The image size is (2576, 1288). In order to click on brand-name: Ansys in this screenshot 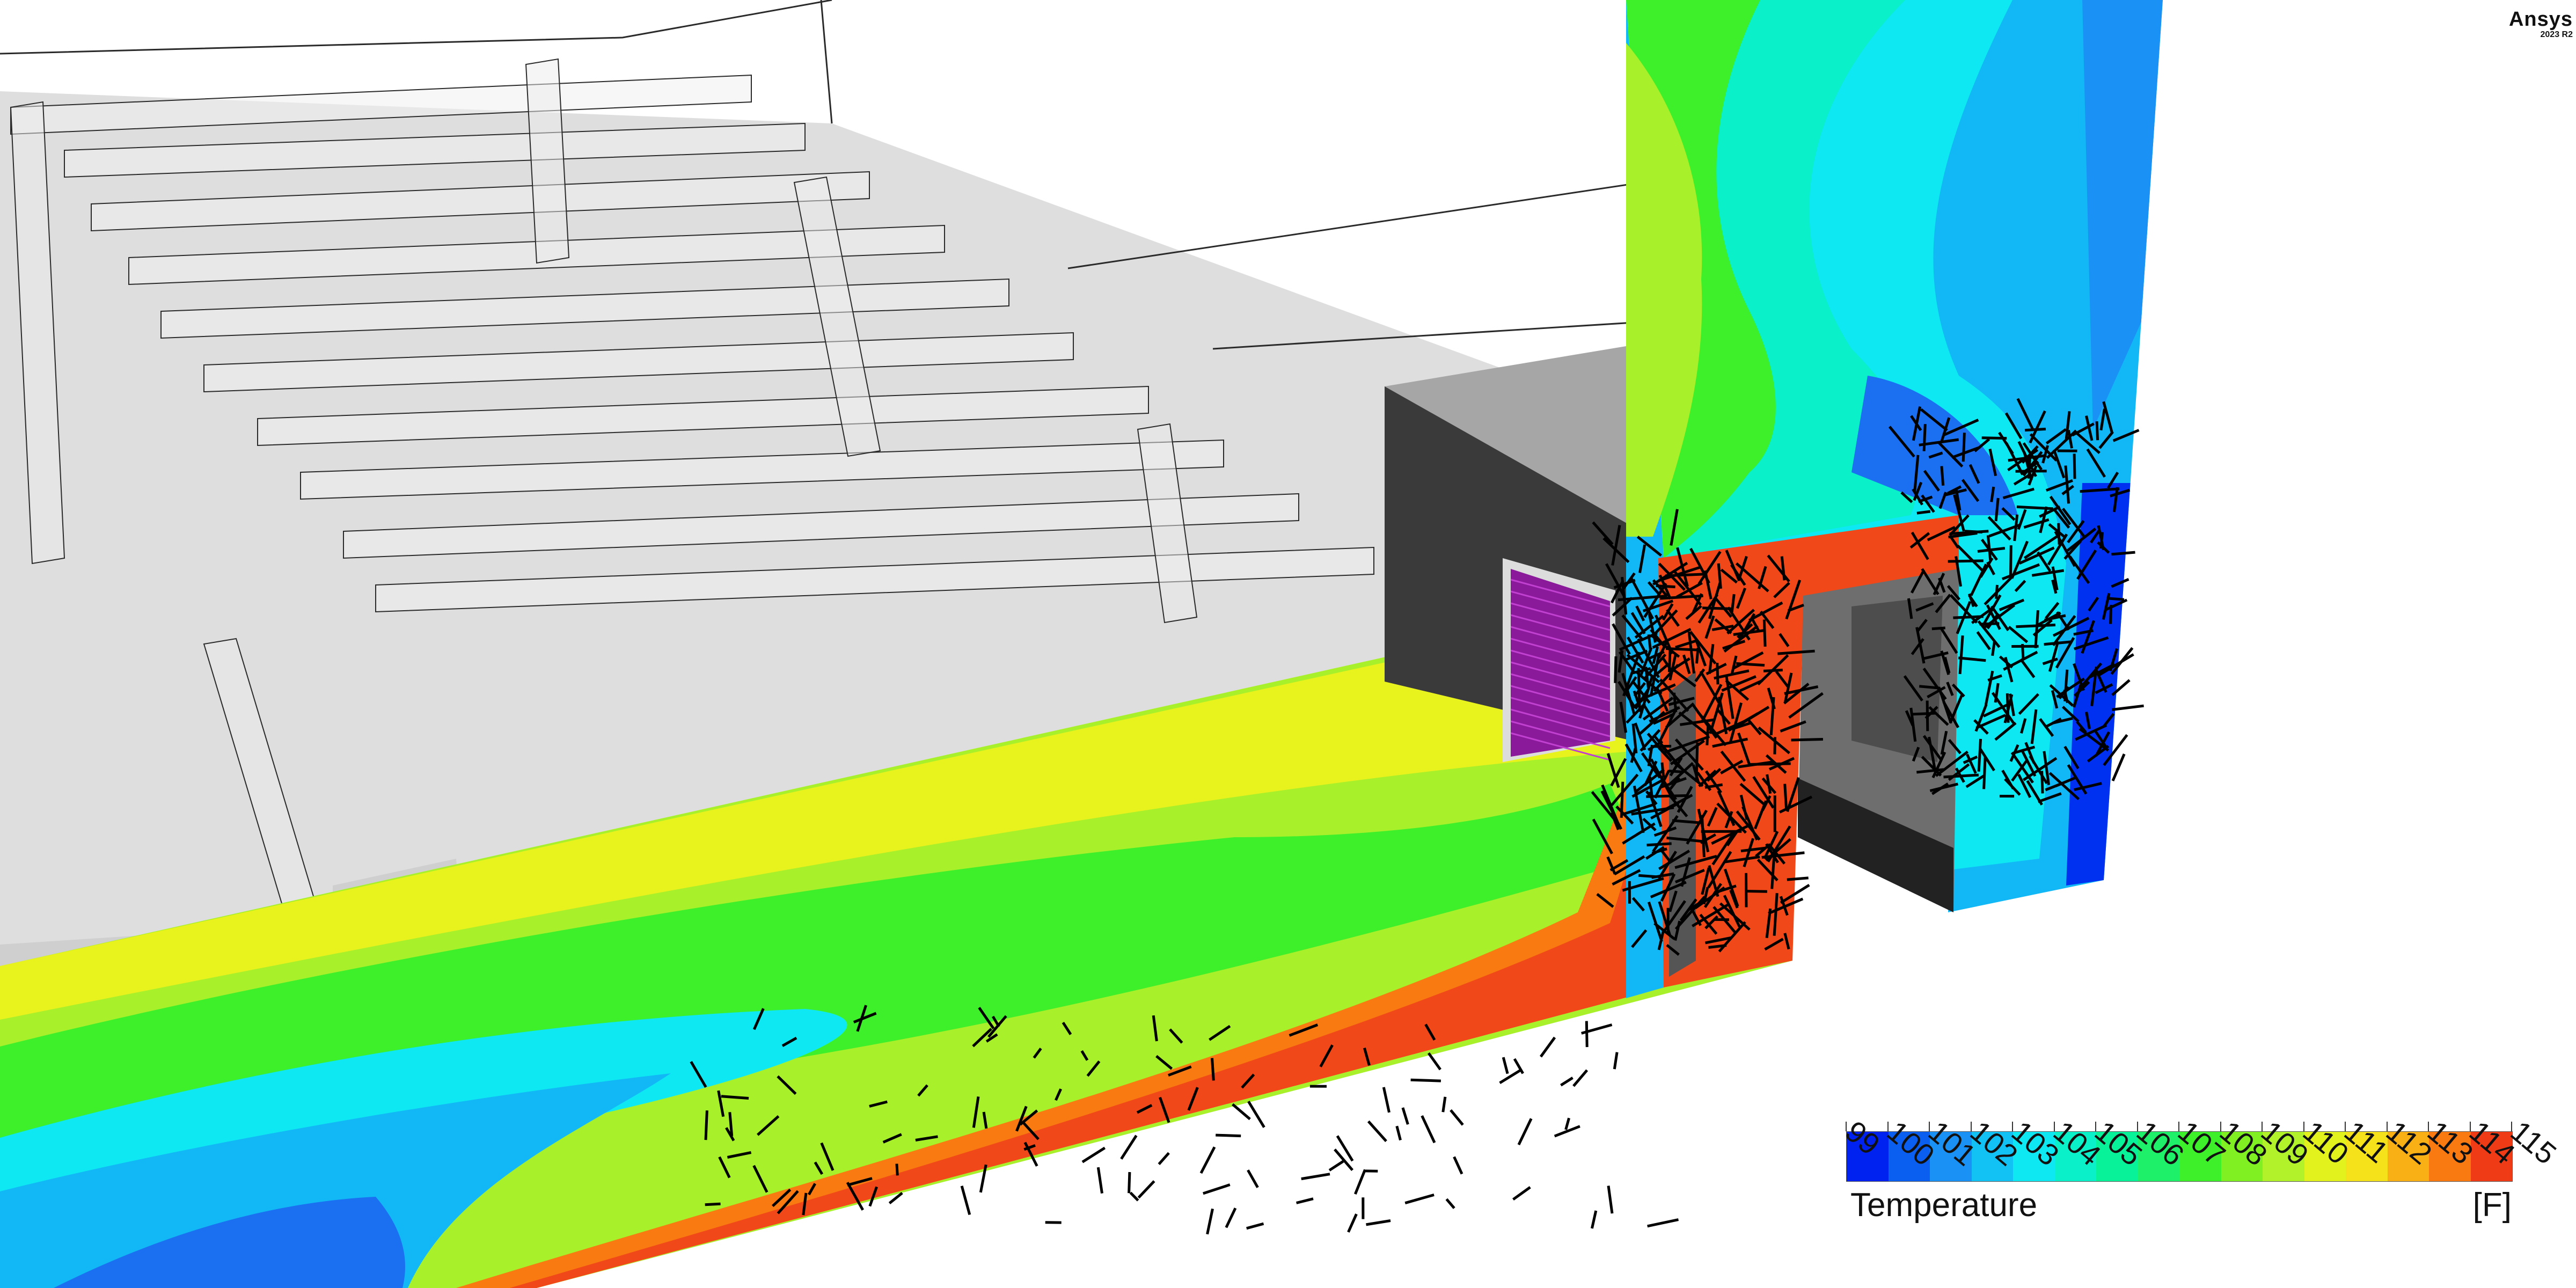, I will do `click(2540, 19)`.